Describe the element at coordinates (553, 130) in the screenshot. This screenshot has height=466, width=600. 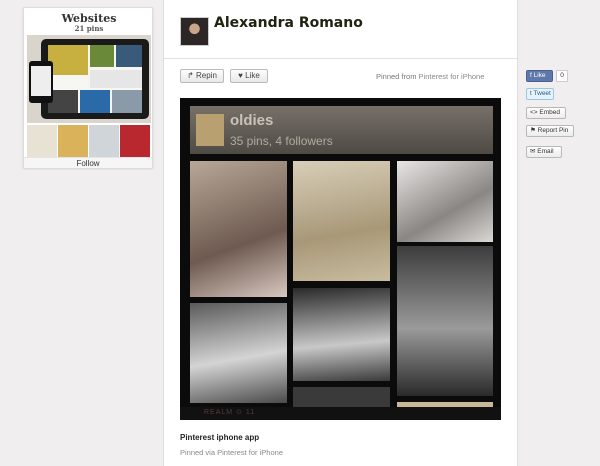
I see `report-pin-label: Report Pin` at that location.